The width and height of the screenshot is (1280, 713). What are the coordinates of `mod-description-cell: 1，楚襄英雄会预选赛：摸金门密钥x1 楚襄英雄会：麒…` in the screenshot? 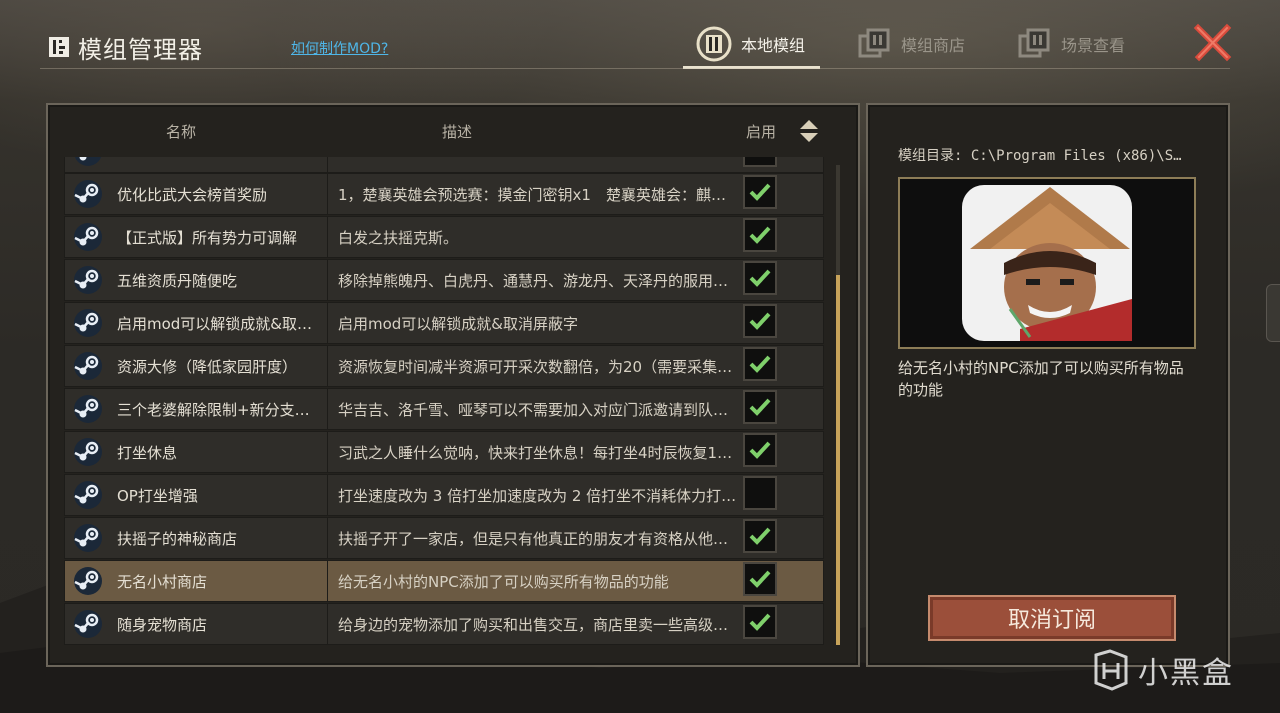 It's located at (532, 194).